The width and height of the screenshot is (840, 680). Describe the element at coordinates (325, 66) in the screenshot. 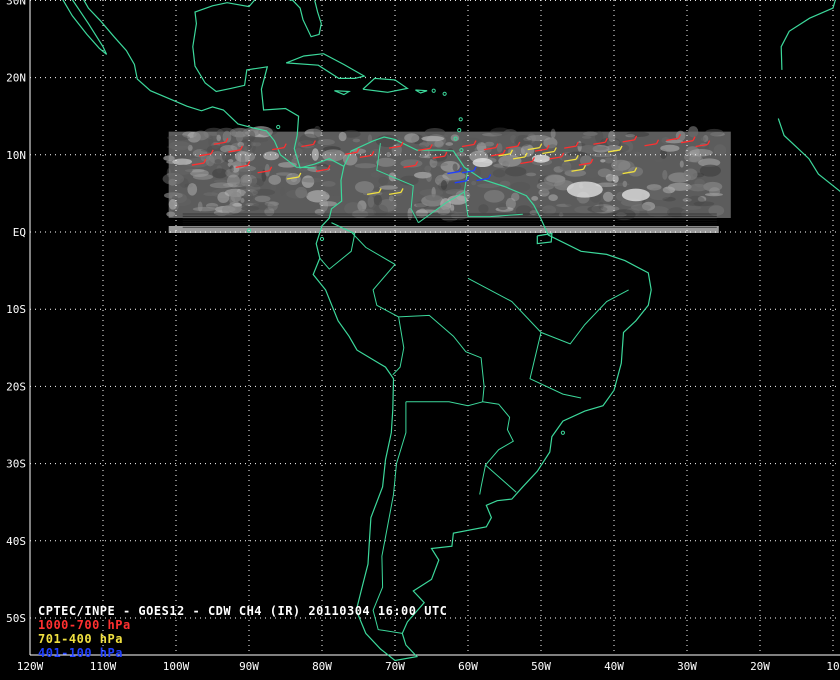

I see `cuba` at that location.